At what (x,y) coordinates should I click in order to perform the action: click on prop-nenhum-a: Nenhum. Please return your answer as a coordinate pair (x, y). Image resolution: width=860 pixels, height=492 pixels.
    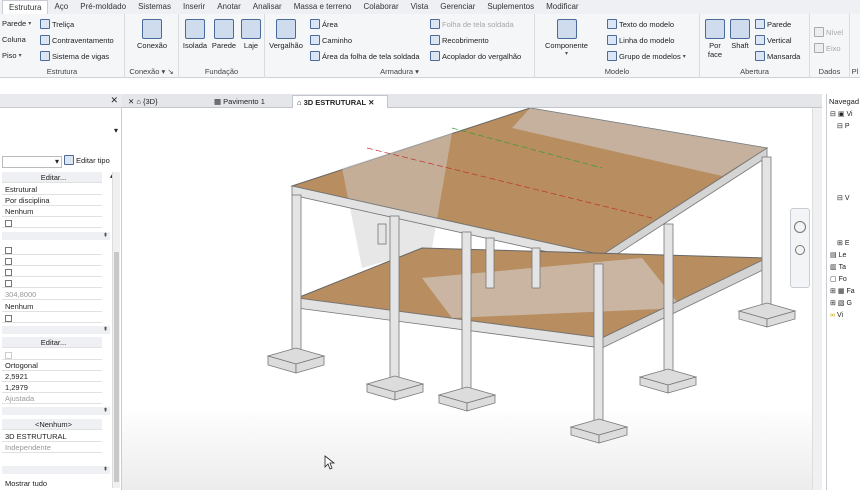
    Looking at the image, I should click on (52, 211).